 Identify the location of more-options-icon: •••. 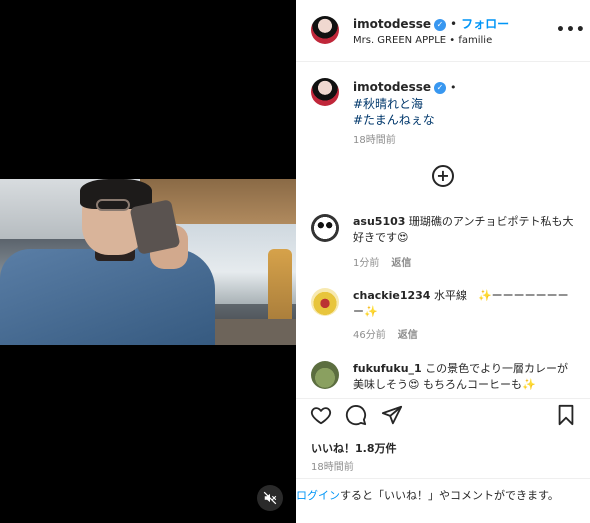
(571, 30).